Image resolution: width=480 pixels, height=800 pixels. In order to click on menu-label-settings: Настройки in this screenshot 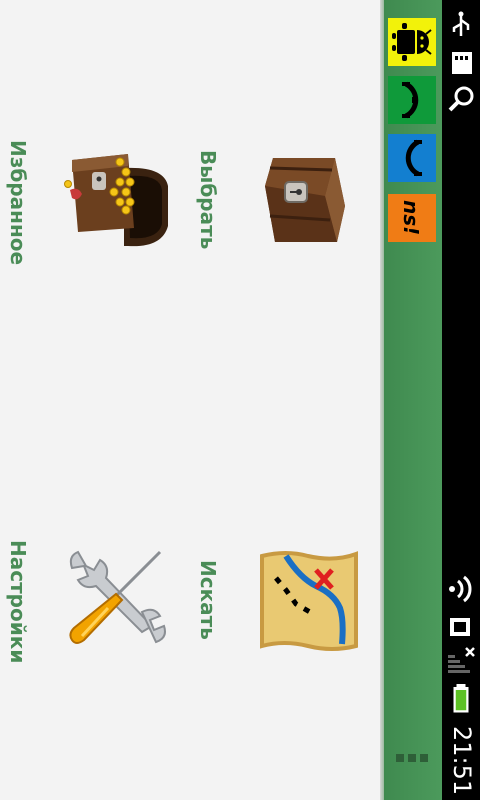, I will do `click(18, 602)`.